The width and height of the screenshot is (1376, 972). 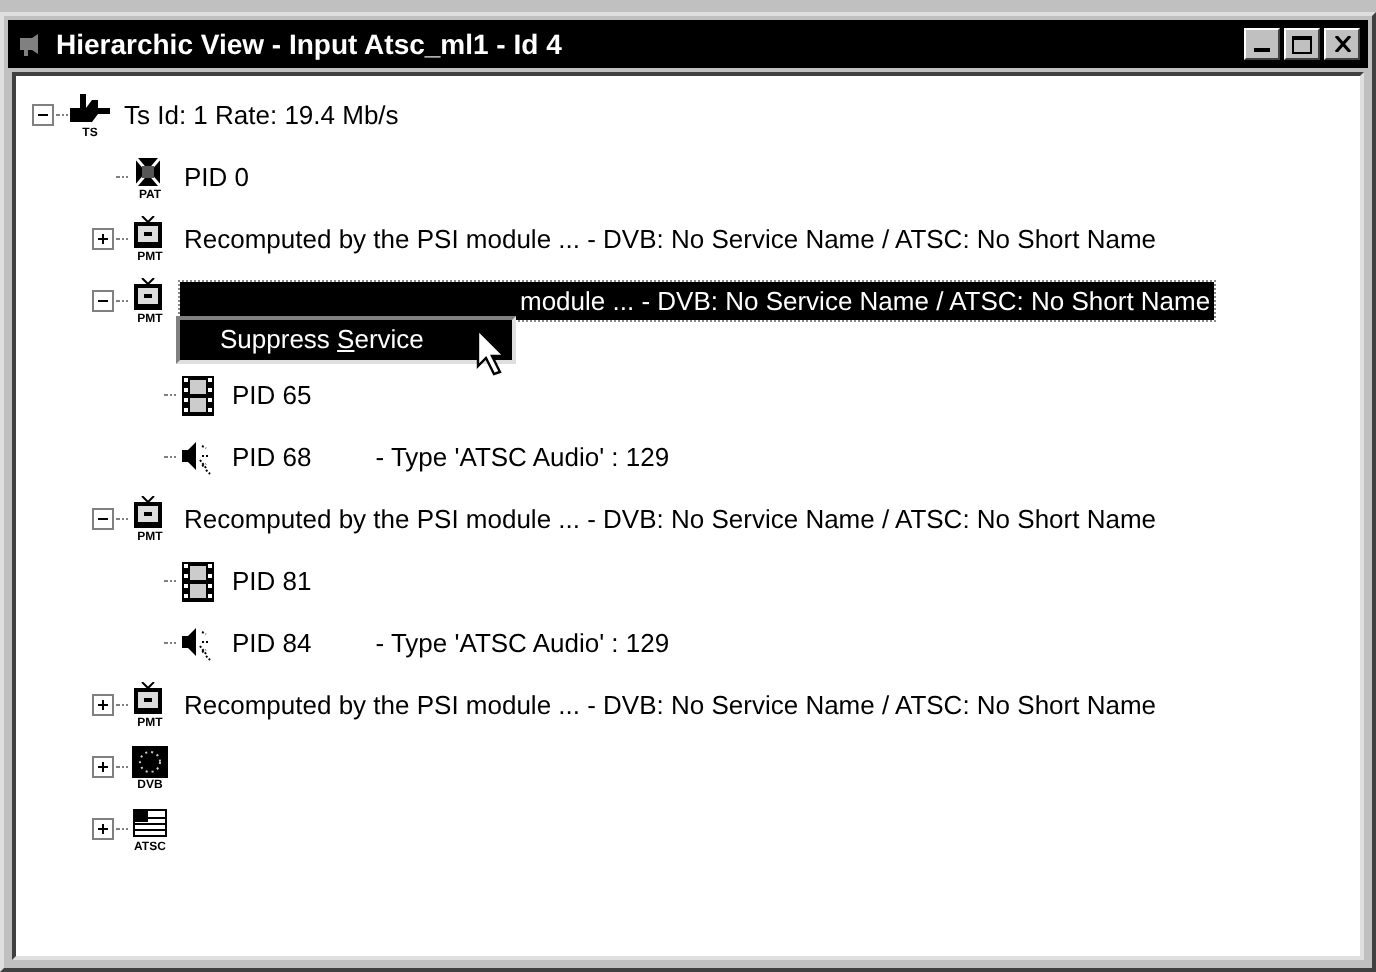 What do you see at coordinates (697, 301) in the screenshot?
I see `tree-item: module ... - DVB: No Service Name / ATSC: No Short Name` at bounding box center [697, 301].